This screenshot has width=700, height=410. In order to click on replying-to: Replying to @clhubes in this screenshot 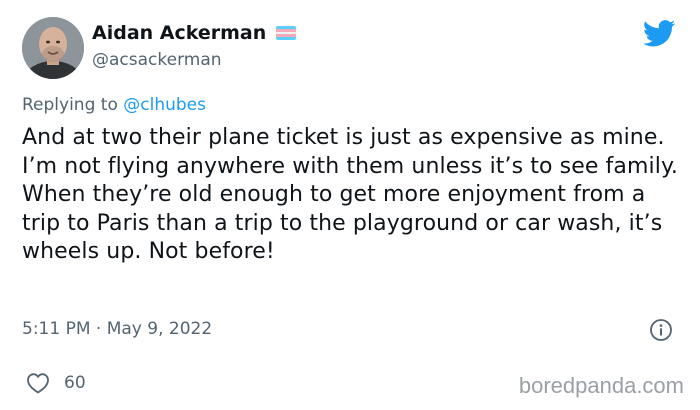, I will do `click(114, 105)`.